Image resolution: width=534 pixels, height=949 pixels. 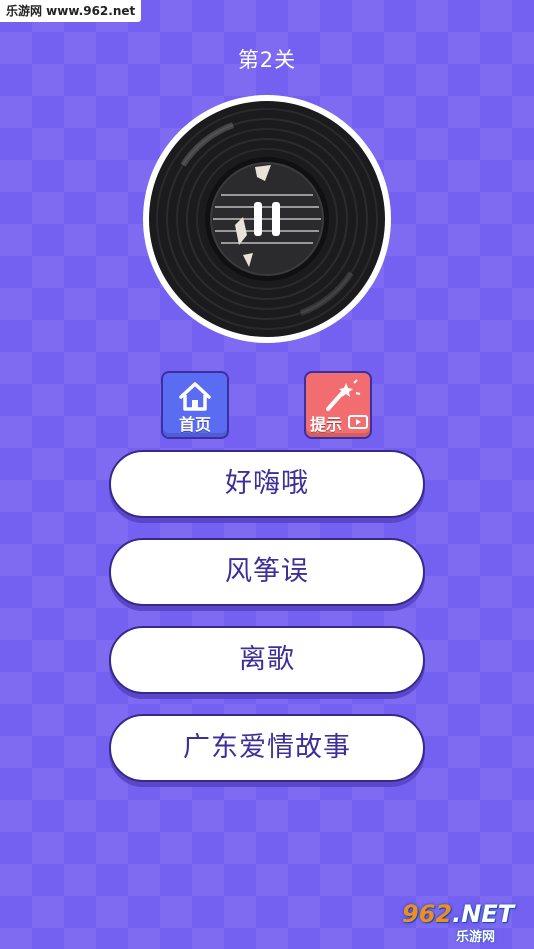 I want to click on answer-option-2: 风筝误, so click(x=267, y=572).